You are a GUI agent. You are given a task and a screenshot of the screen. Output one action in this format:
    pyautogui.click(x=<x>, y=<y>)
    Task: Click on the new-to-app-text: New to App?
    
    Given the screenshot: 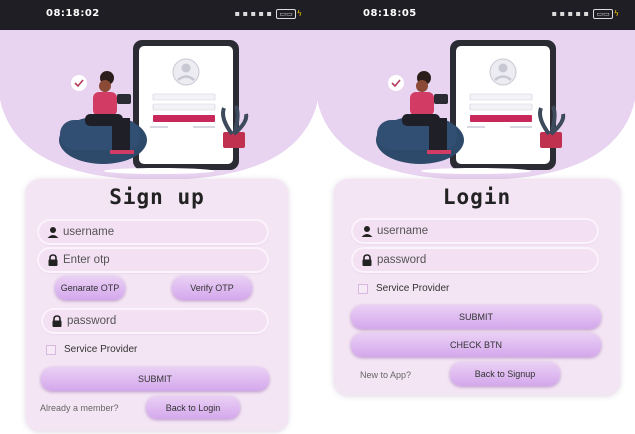 What is the action you would take?
    pyautogui.click(x=386, y=375)
    